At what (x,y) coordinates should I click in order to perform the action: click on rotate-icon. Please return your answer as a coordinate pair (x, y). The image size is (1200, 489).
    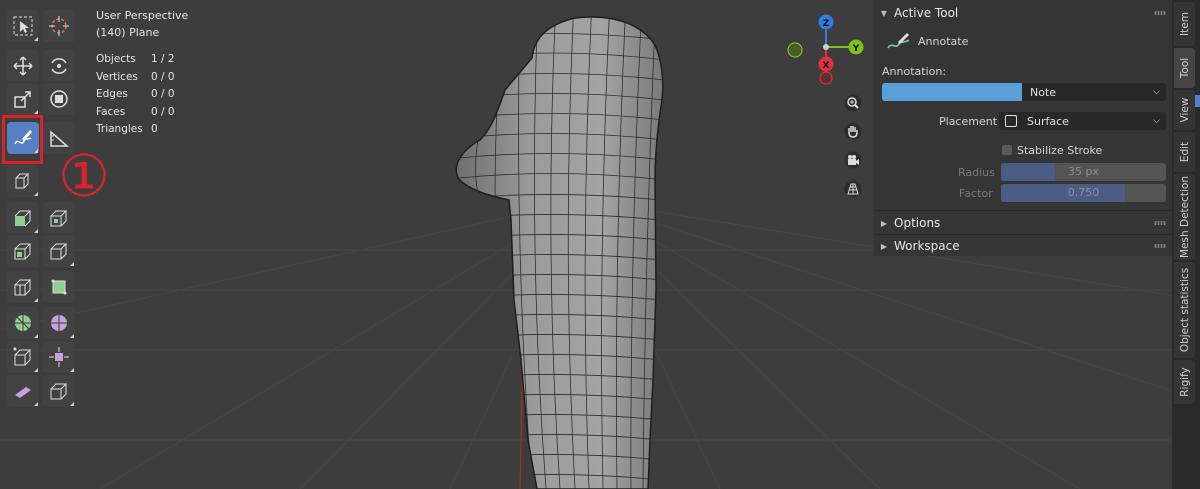
    Looking at the image, I should click on (59, 66).